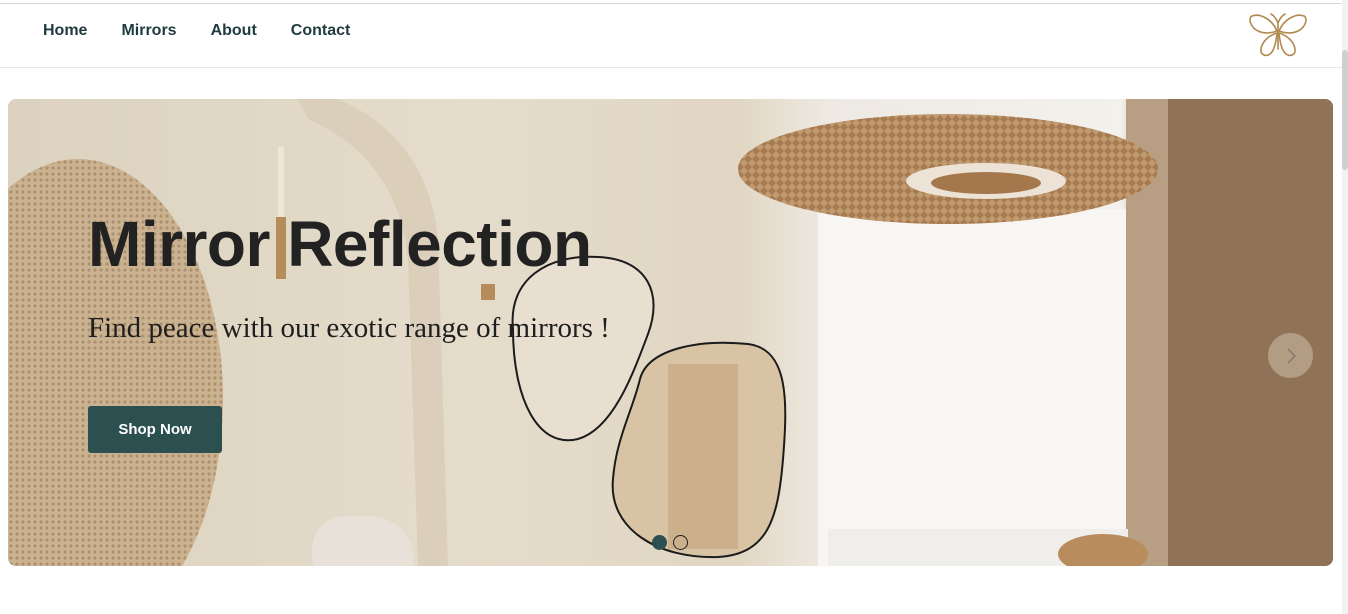 This screenshot has height=614, width=1348. Describe the element at coordinates (65, 31) in the screenshot. I see `nav-link-home: Home` at that location.